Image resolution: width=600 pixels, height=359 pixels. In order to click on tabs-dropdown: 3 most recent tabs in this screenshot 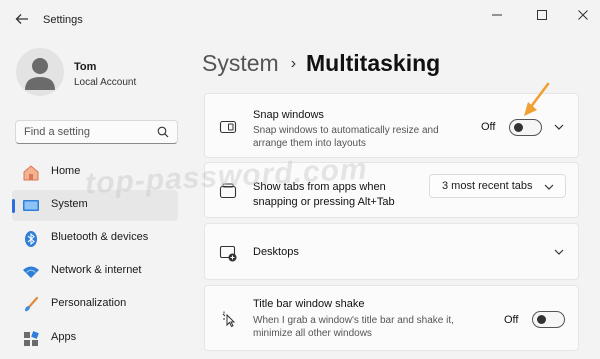, I will do `click(497, 186)`.